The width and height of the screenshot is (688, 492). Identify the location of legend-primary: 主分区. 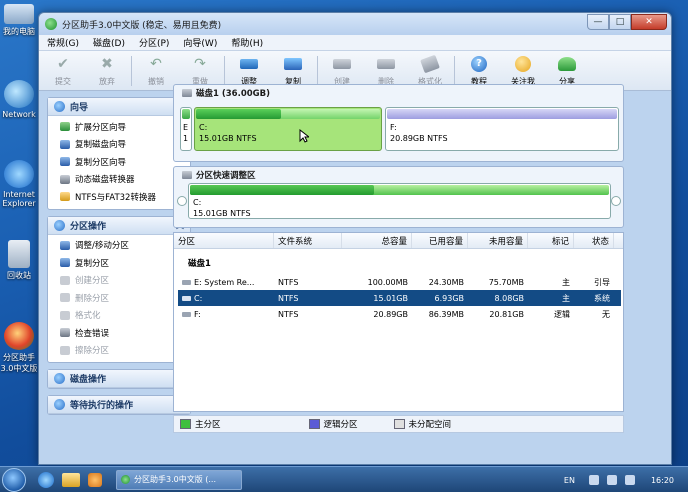
(200, 424).